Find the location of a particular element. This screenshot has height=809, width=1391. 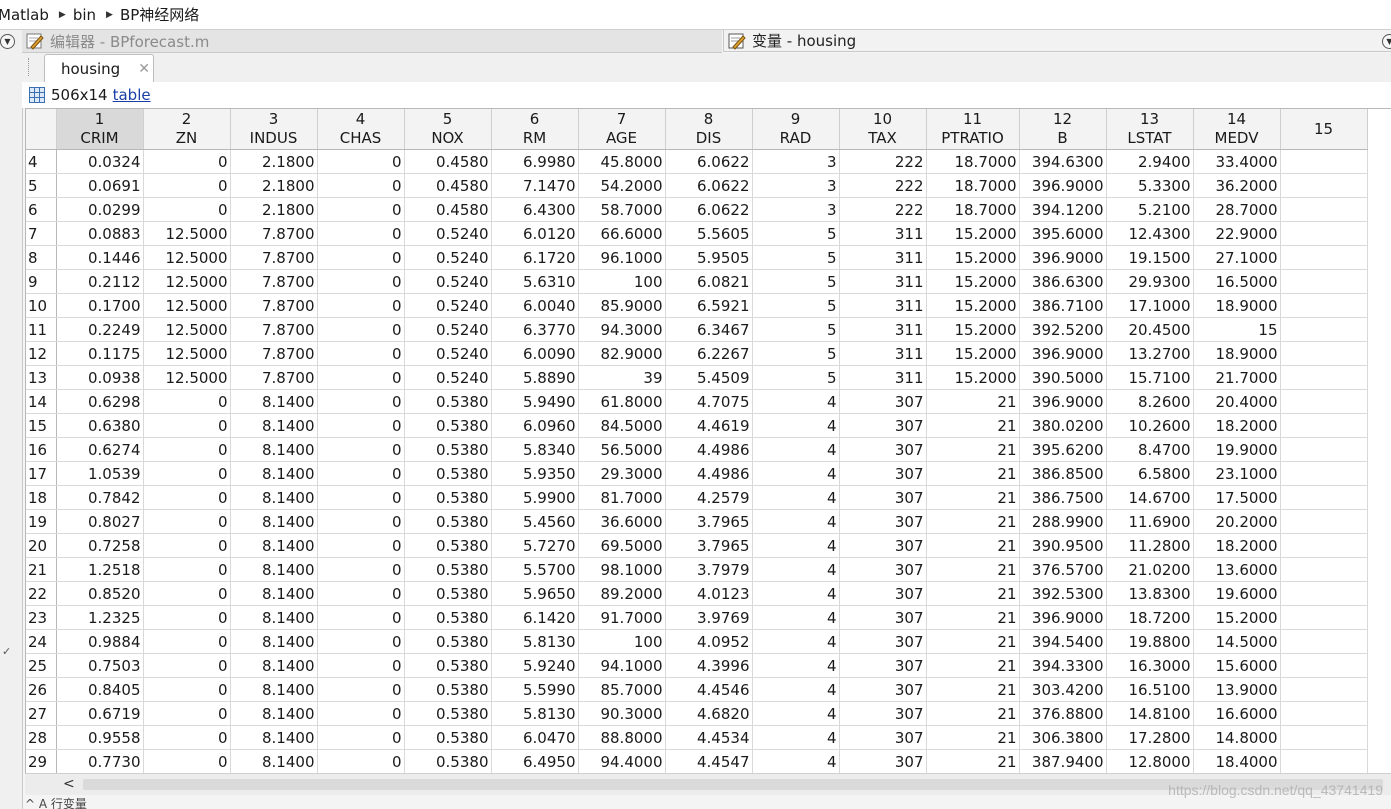

table-cell: 6.0622 is located at coordinates (709, 209).